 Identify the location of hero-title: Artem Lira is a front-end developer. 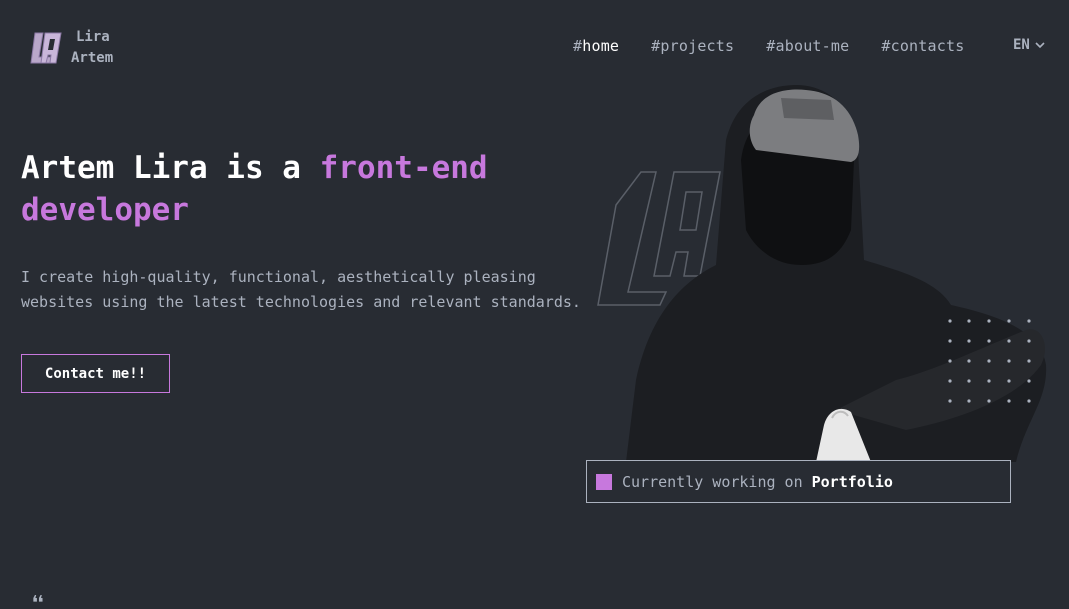
(281, 189).